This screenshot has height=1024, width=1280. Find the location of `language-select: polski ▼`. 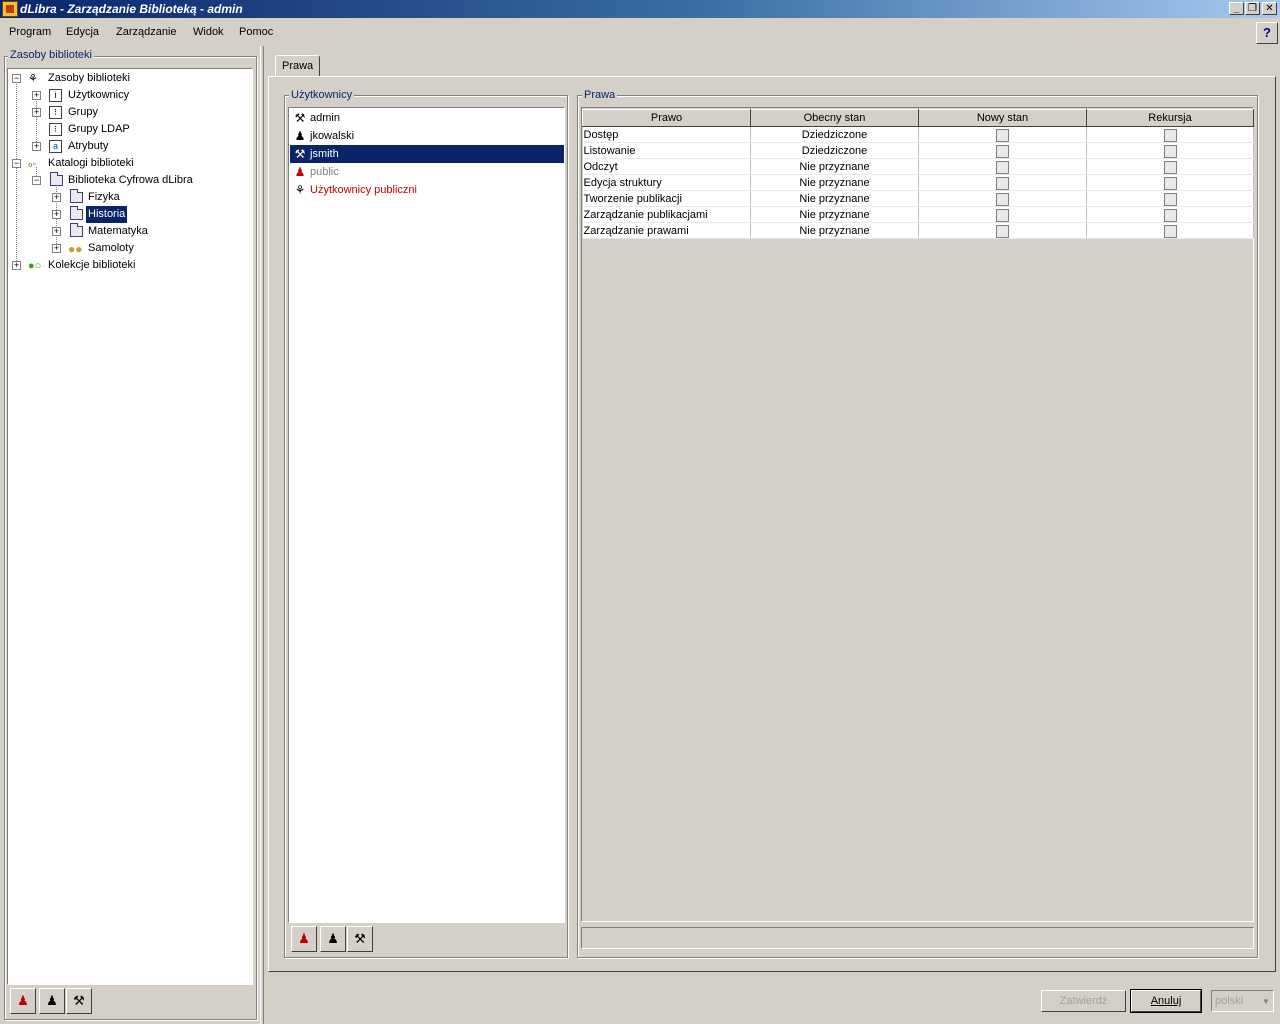

language-select: polski ▼ is located at coordinates (1242, 1001).